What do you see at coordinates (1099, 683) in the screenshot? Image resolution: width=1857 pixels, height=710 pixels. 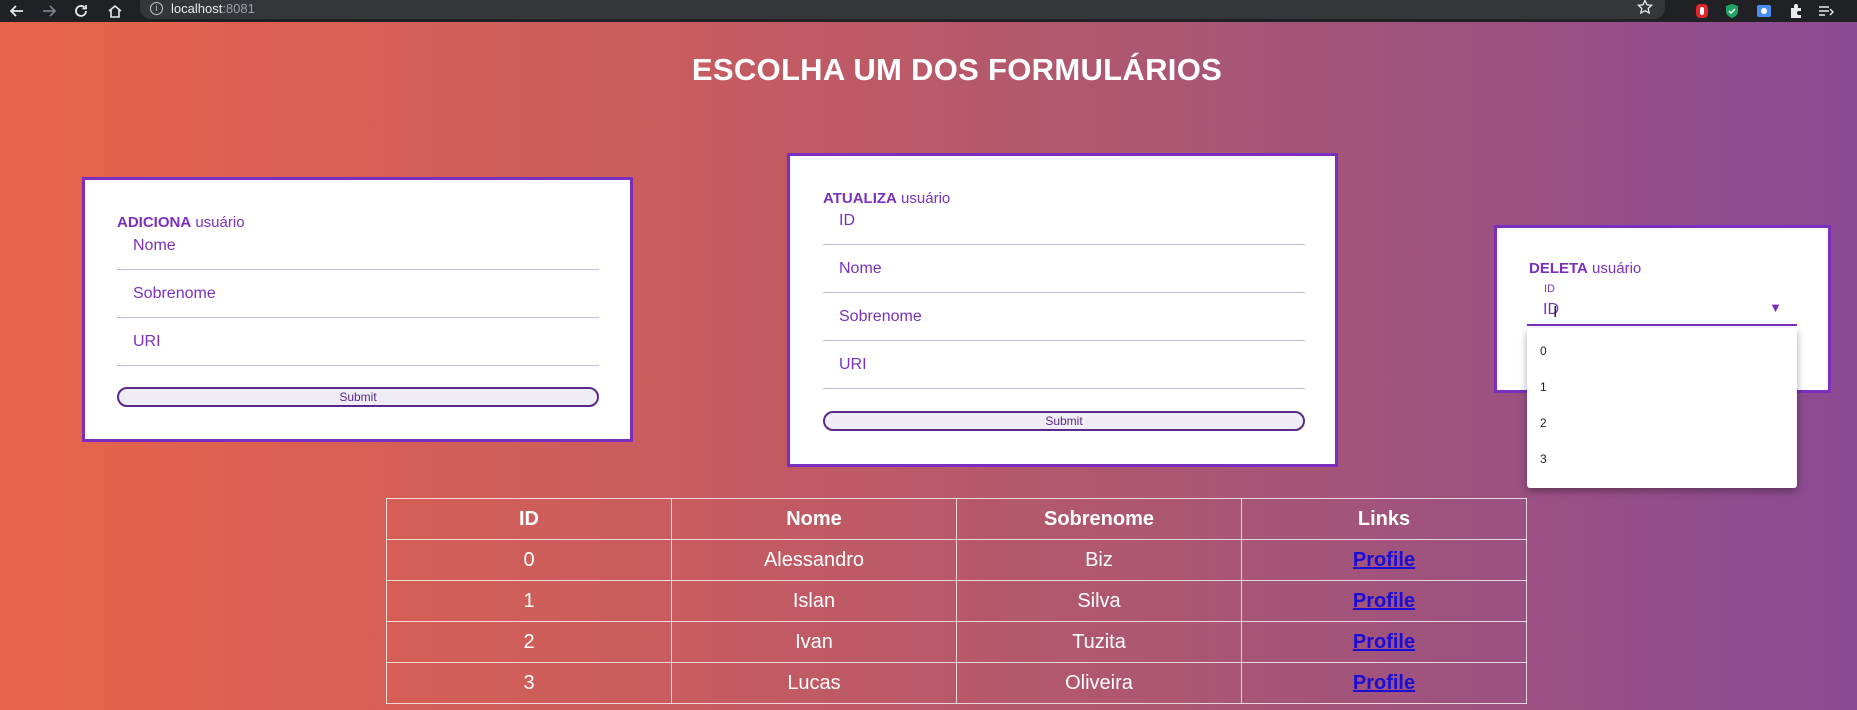 I see `cell-sobrenome: Oliveira` at bounding box center [1099, 683].